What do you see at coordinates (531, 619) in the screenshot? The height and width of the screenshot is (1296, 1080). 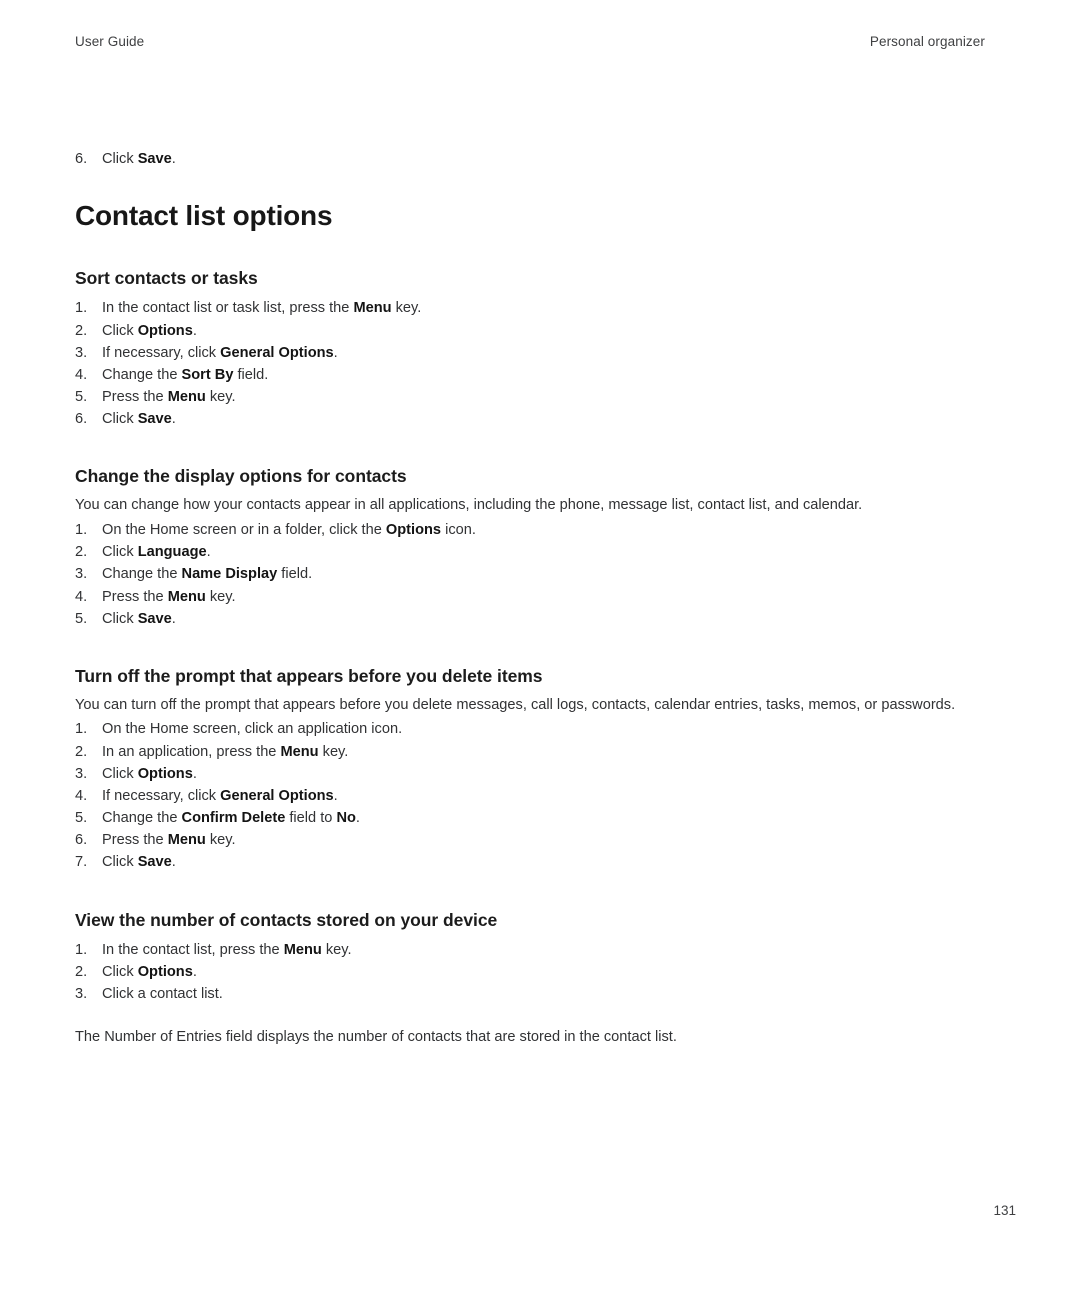 I see `list-item: 5. Click Save.` at bounding box center [531, 619].